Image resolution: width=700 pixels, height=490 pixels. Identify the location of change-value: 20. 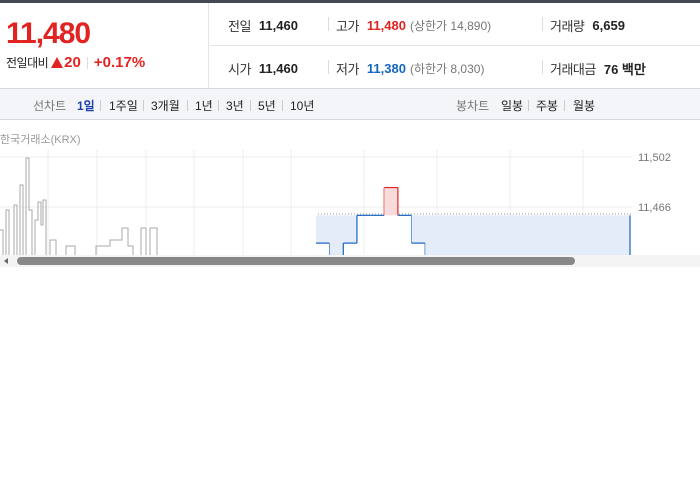
(72, 62).